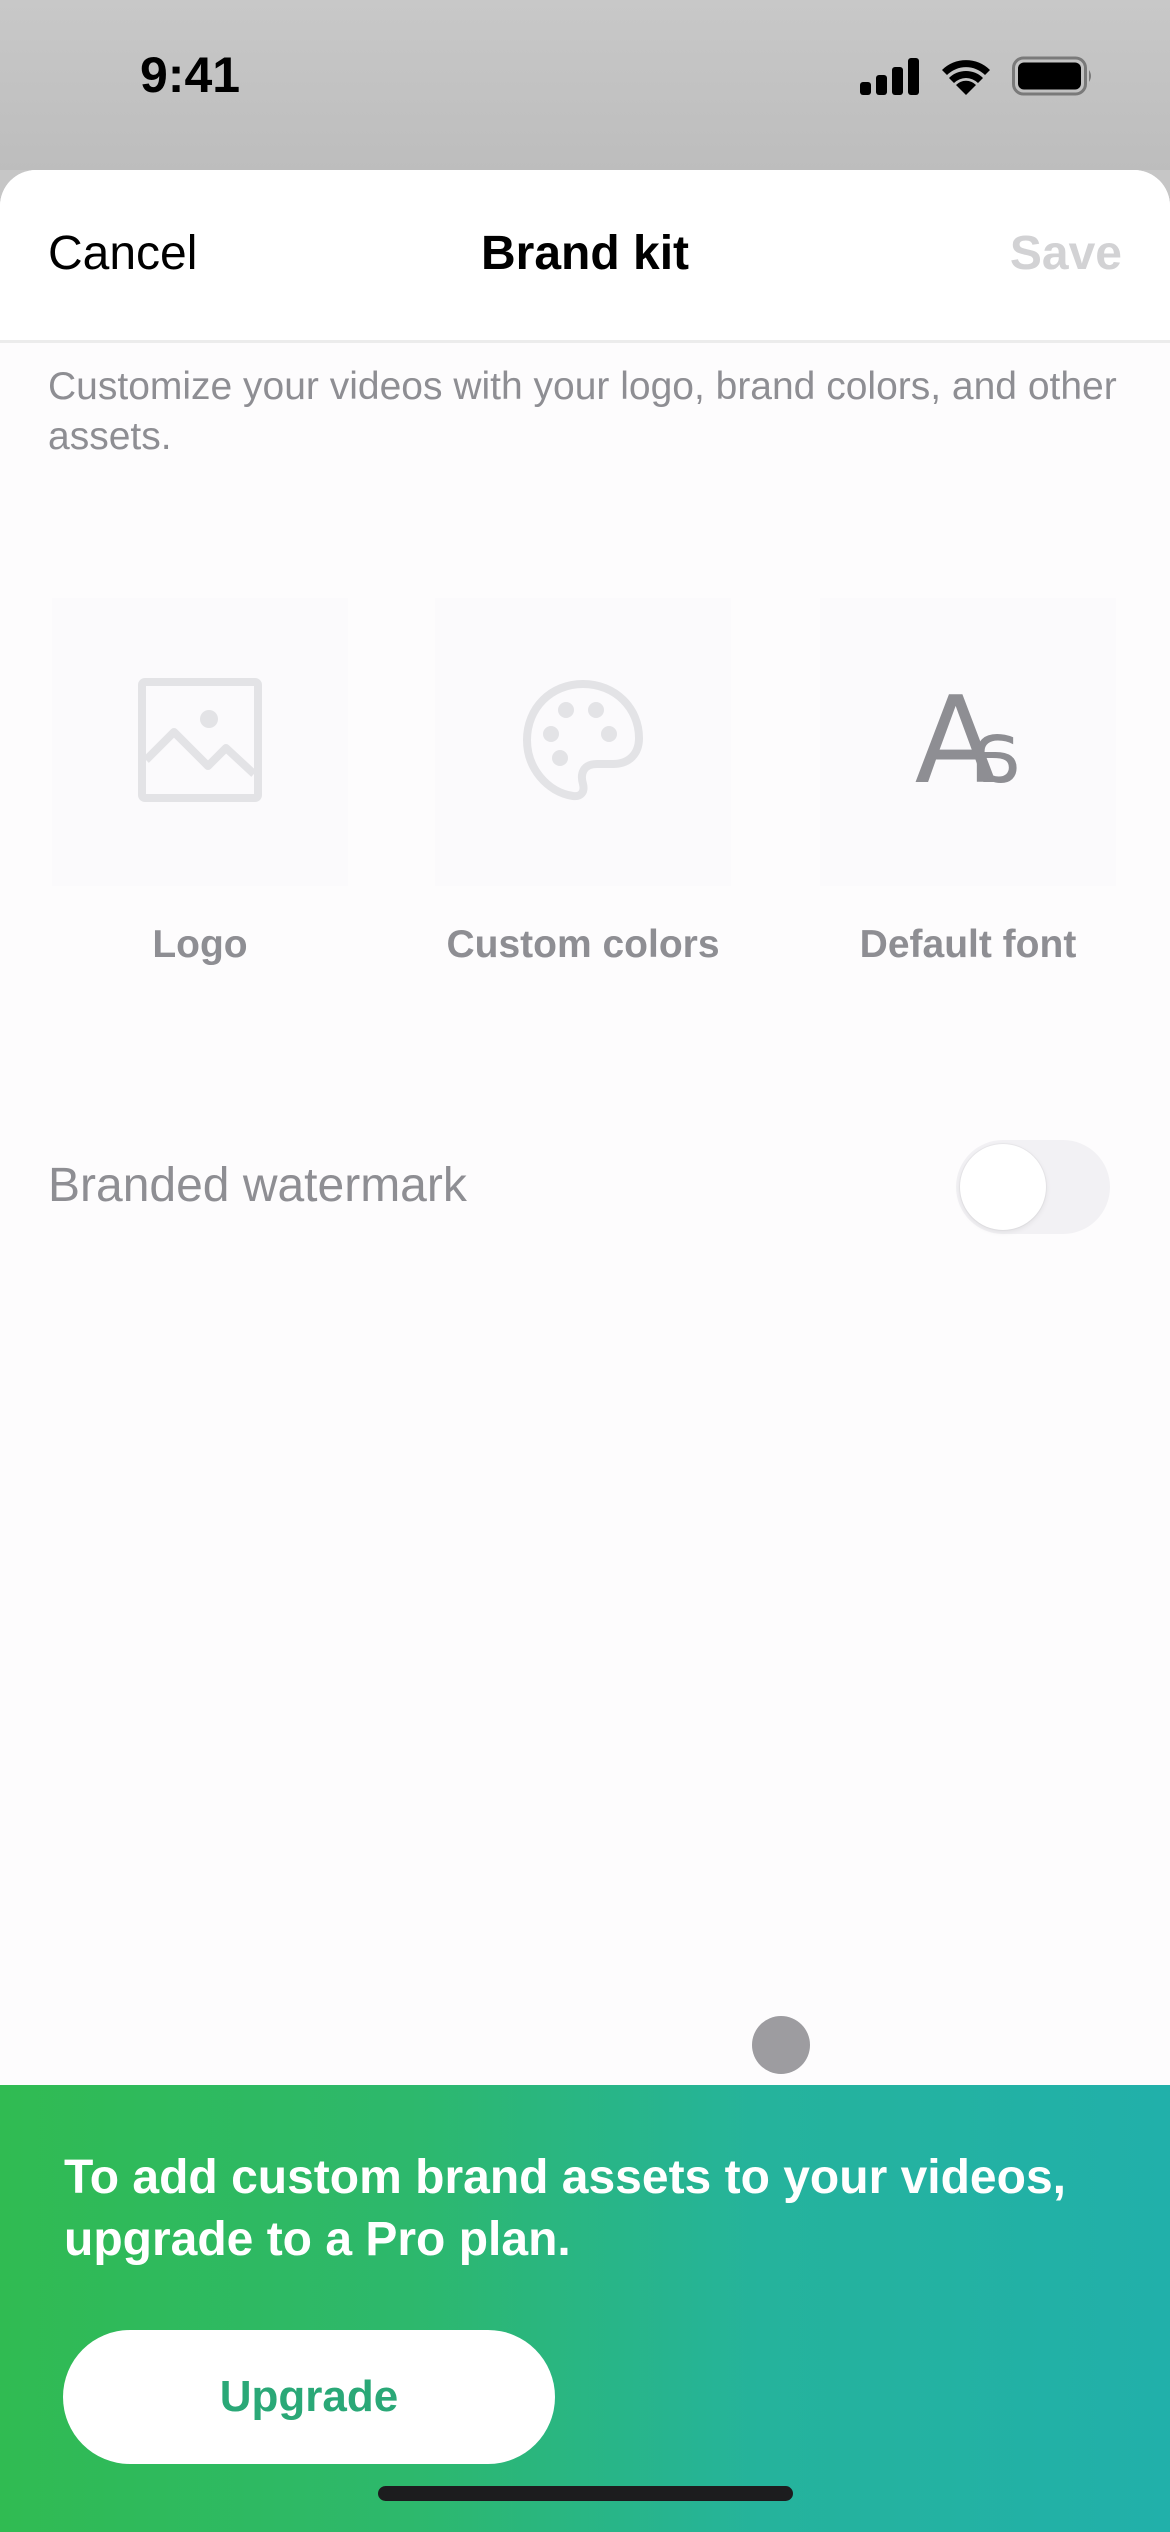  Describe the element at coordinates (966, 78) in the screenshot. I see `wifi-icon` at that location.